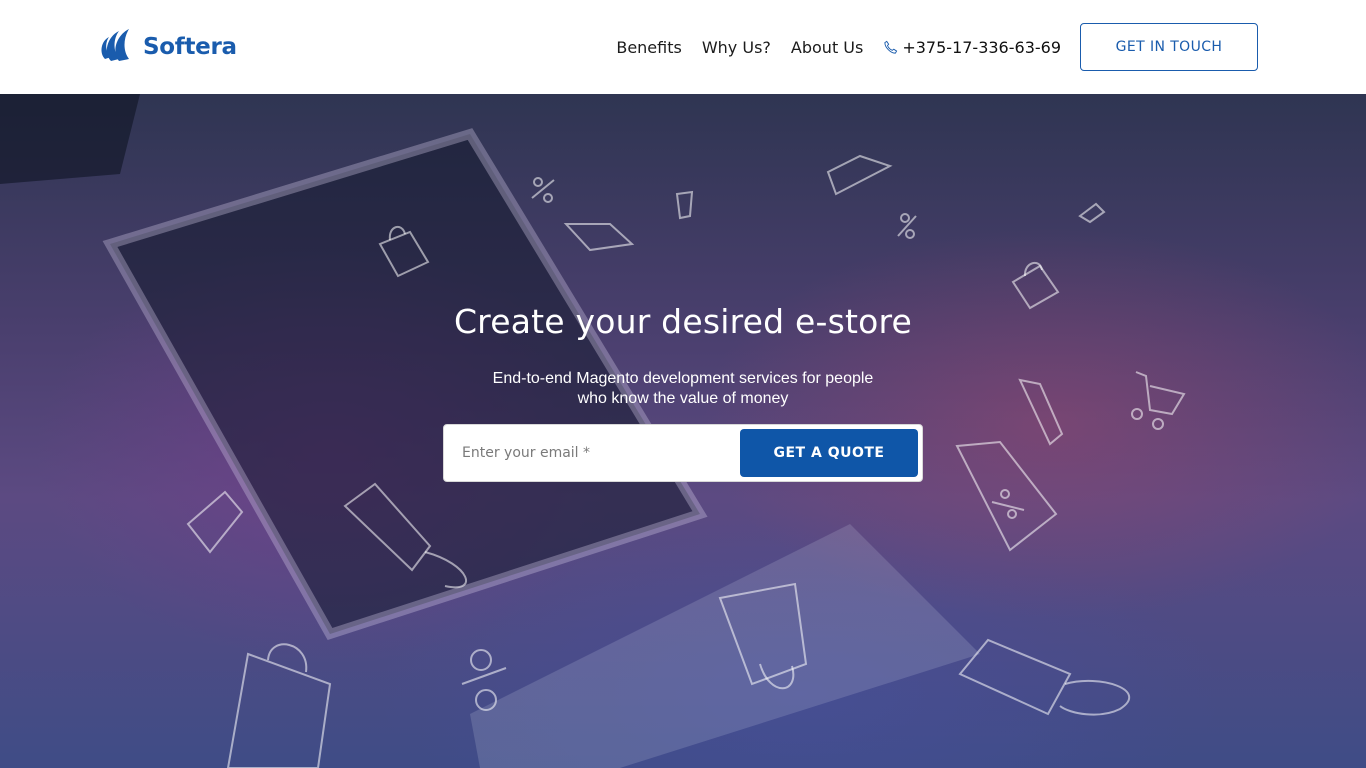 The width and height of the screenshot is (1366, 768). I want to click on brand-logo: Softera, so click(167, 47).